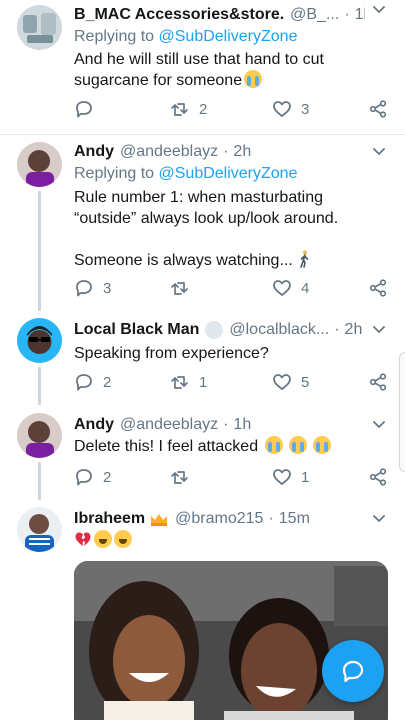 Image resolution: width=405 pixels, height=720 pixels. What do you see at coordinates (290, 382) in the screenshot?
I see `like-button: 5` at bounding box center [290, 382].